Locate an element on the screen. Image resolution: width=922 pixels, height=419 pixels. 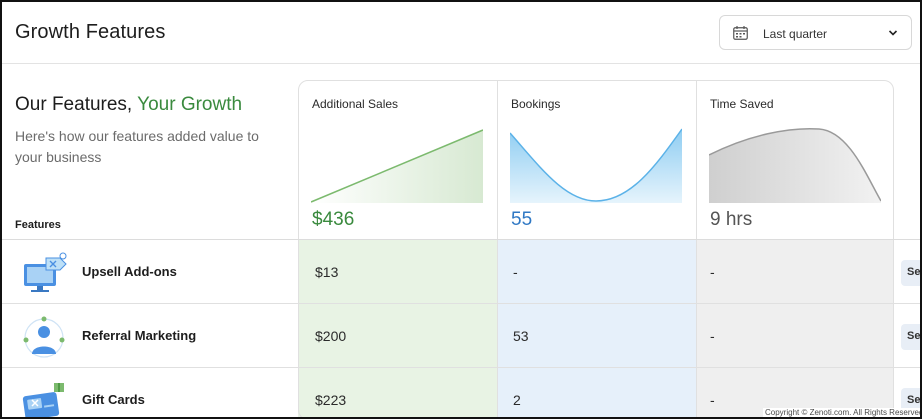
bookings-cell: 53 is located at coordinates (521, 336).